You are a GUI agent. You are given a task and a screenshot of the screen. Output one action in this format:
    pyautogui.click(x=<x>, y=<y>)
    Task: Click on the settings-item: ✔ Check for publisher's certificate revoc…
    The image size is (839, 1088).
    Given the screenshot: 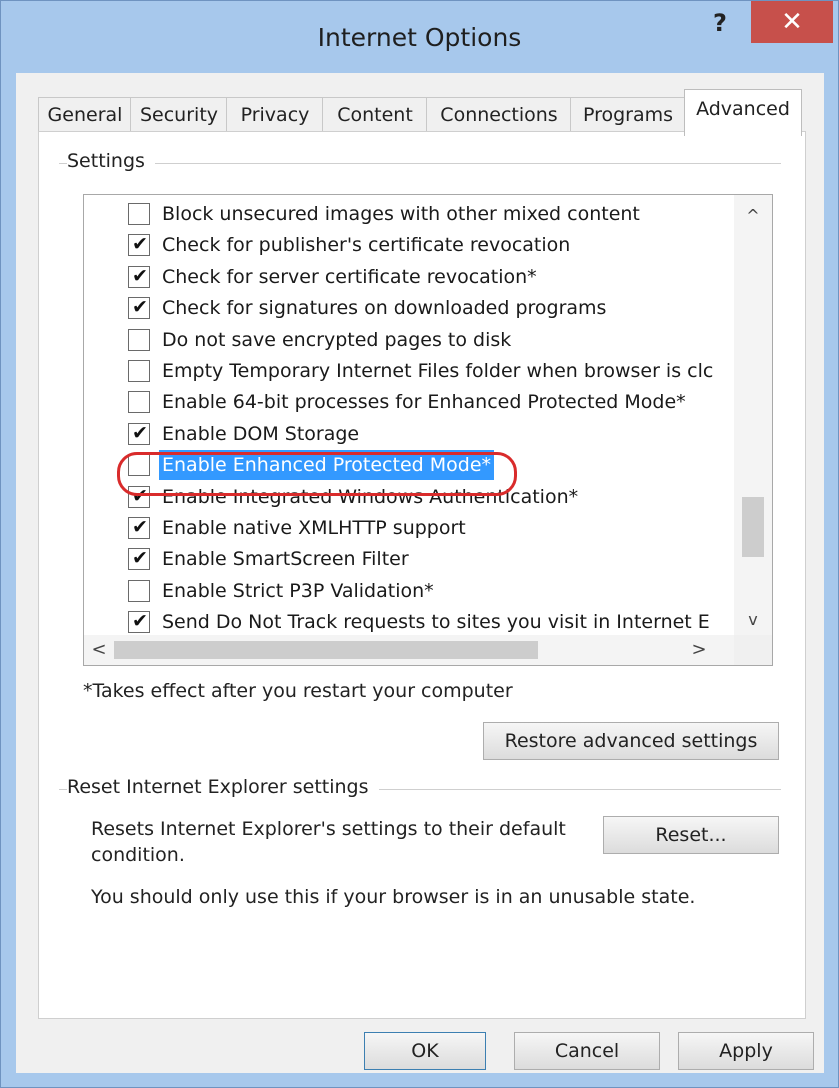 What is the action you would take?
    pyautogui.click(x=431, y=245)
    